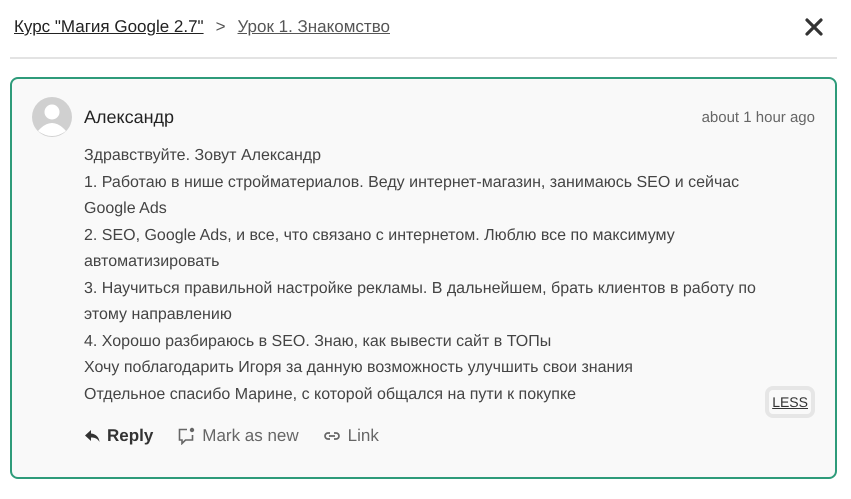 This screenshot has height=499, width=851. Describe the element at coordinates (380, 249) in the screenshot. I see `comment-text: 2. SEO, Google Ads, и все, что связано с интернетом. Люблю все по максимуму автоматизировать` at that location.